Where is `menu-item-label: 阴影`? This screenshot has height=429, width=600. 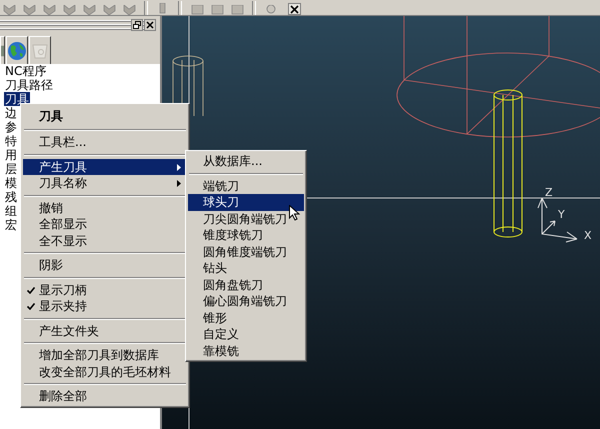 menu-item-label: 阴影 is located at coordinates (51, 265).